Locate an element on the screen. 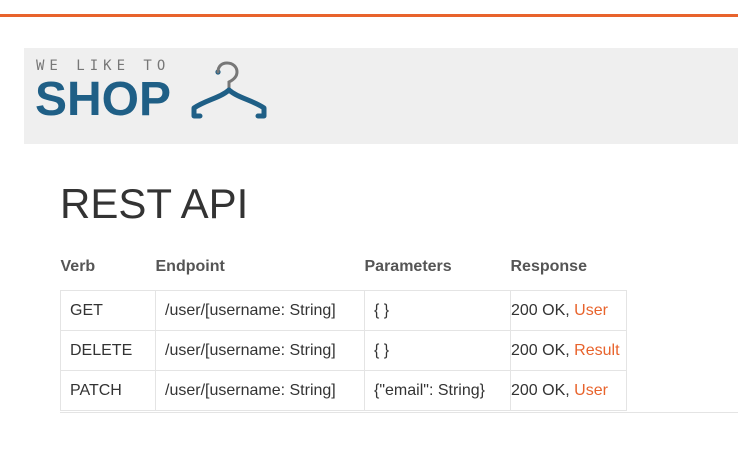 The height and width of the screenshot is (468, 738). site-logo: WE LIKE TO SHOP is located at coordinates (155, 92).